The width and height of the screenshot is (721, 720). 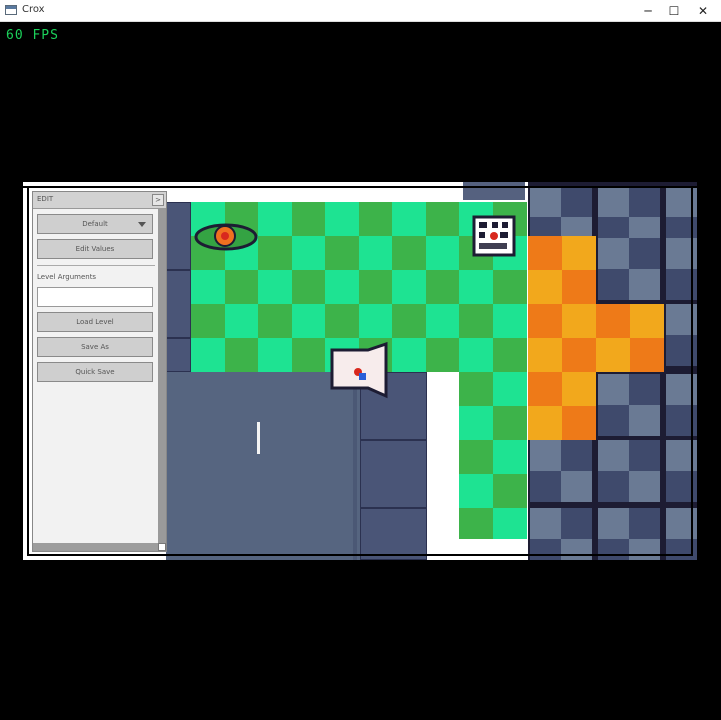 I want to click on floor-slab, so click(x=263, y=466).